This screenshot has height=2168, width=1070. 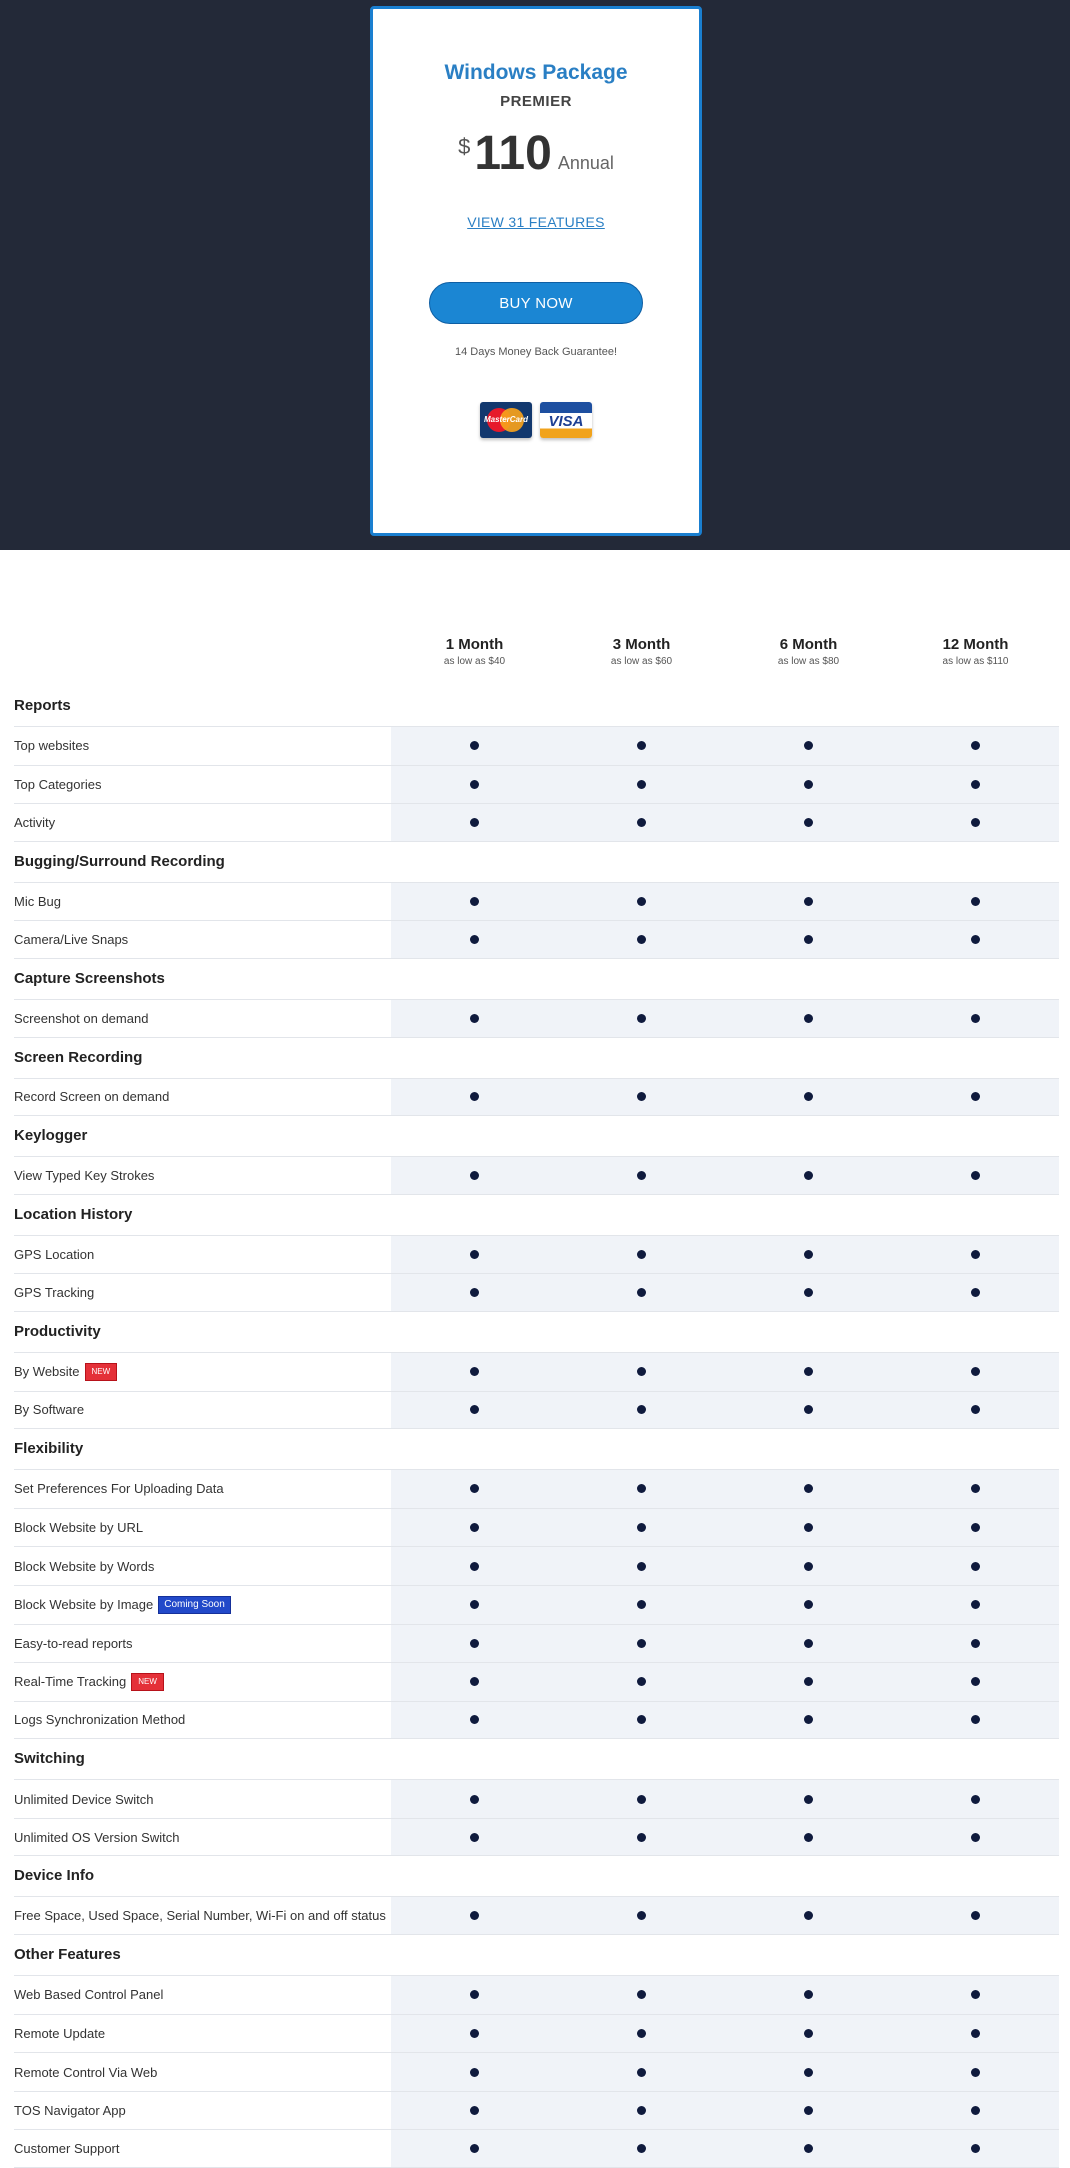 I want to click on section-heading: Flexibility, so click(x=49, y=1449).